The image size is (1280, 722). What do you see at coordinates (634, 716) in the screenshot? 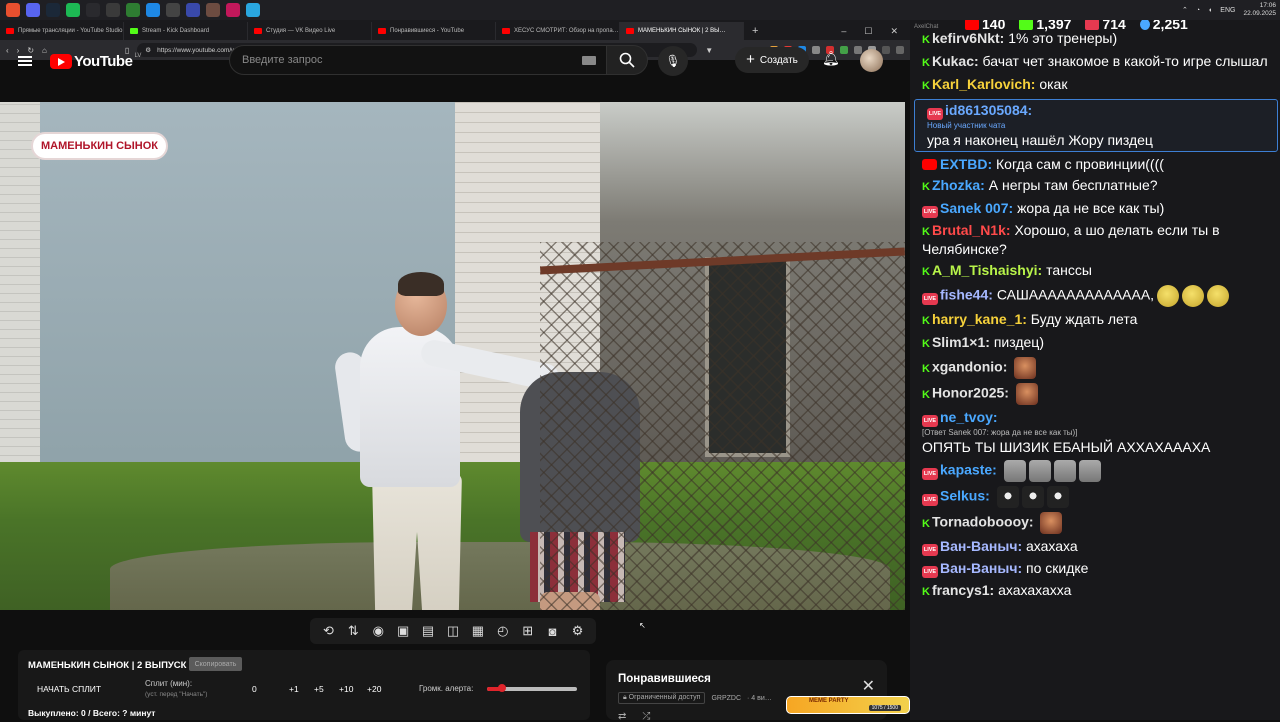
I see `playlist-controls: ⇄ ⤮` at bounding box center [634, 716].